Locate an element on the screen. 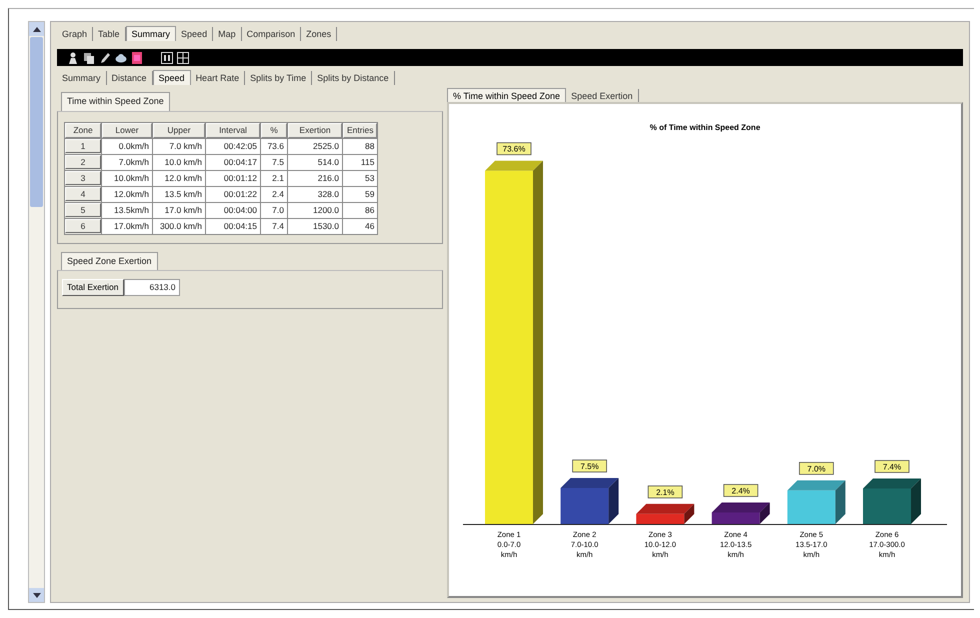 Image resolution: width=980 pixels, height=618 pixels. table-cell: 7.4 is located at coordinates (274, 226).